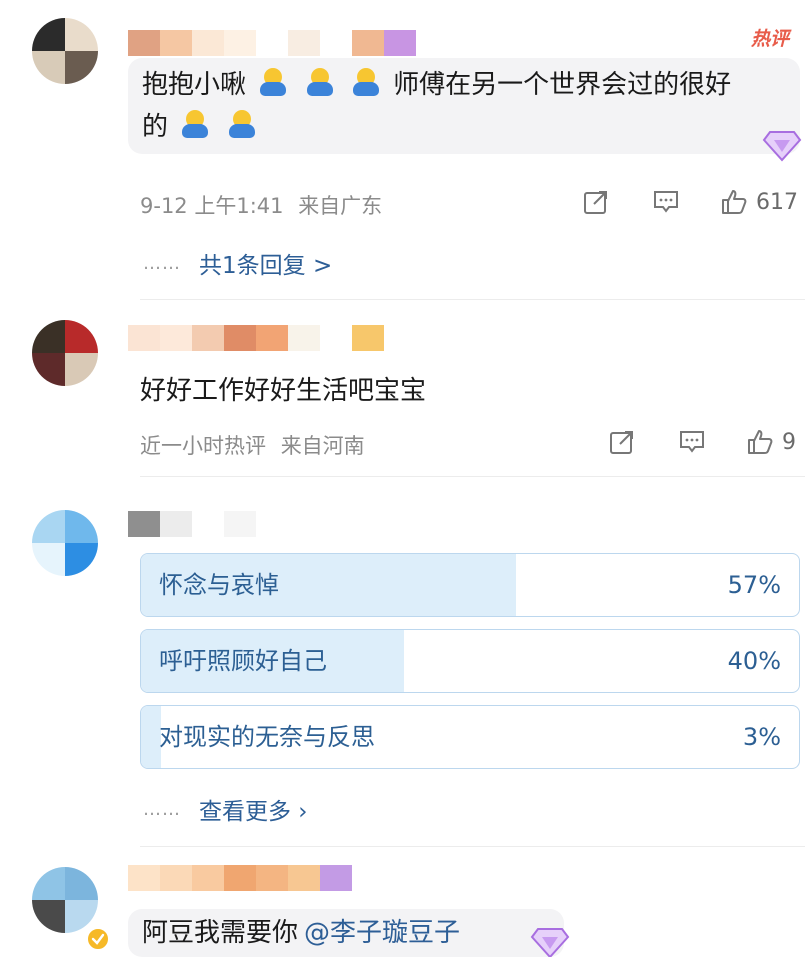  I want to click on comment-bubble: 阿豆我需要你 @李子璇豆子, so click(346, 933).